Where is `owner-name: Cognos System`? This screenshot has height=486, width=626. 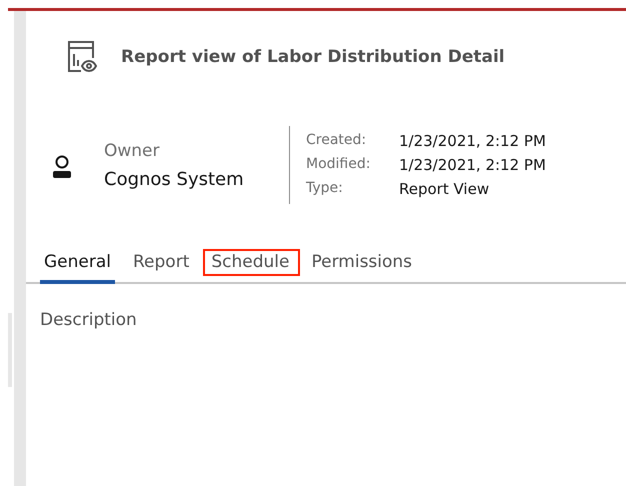 owner-name: Cognos System is located at coordinates (174, 179).